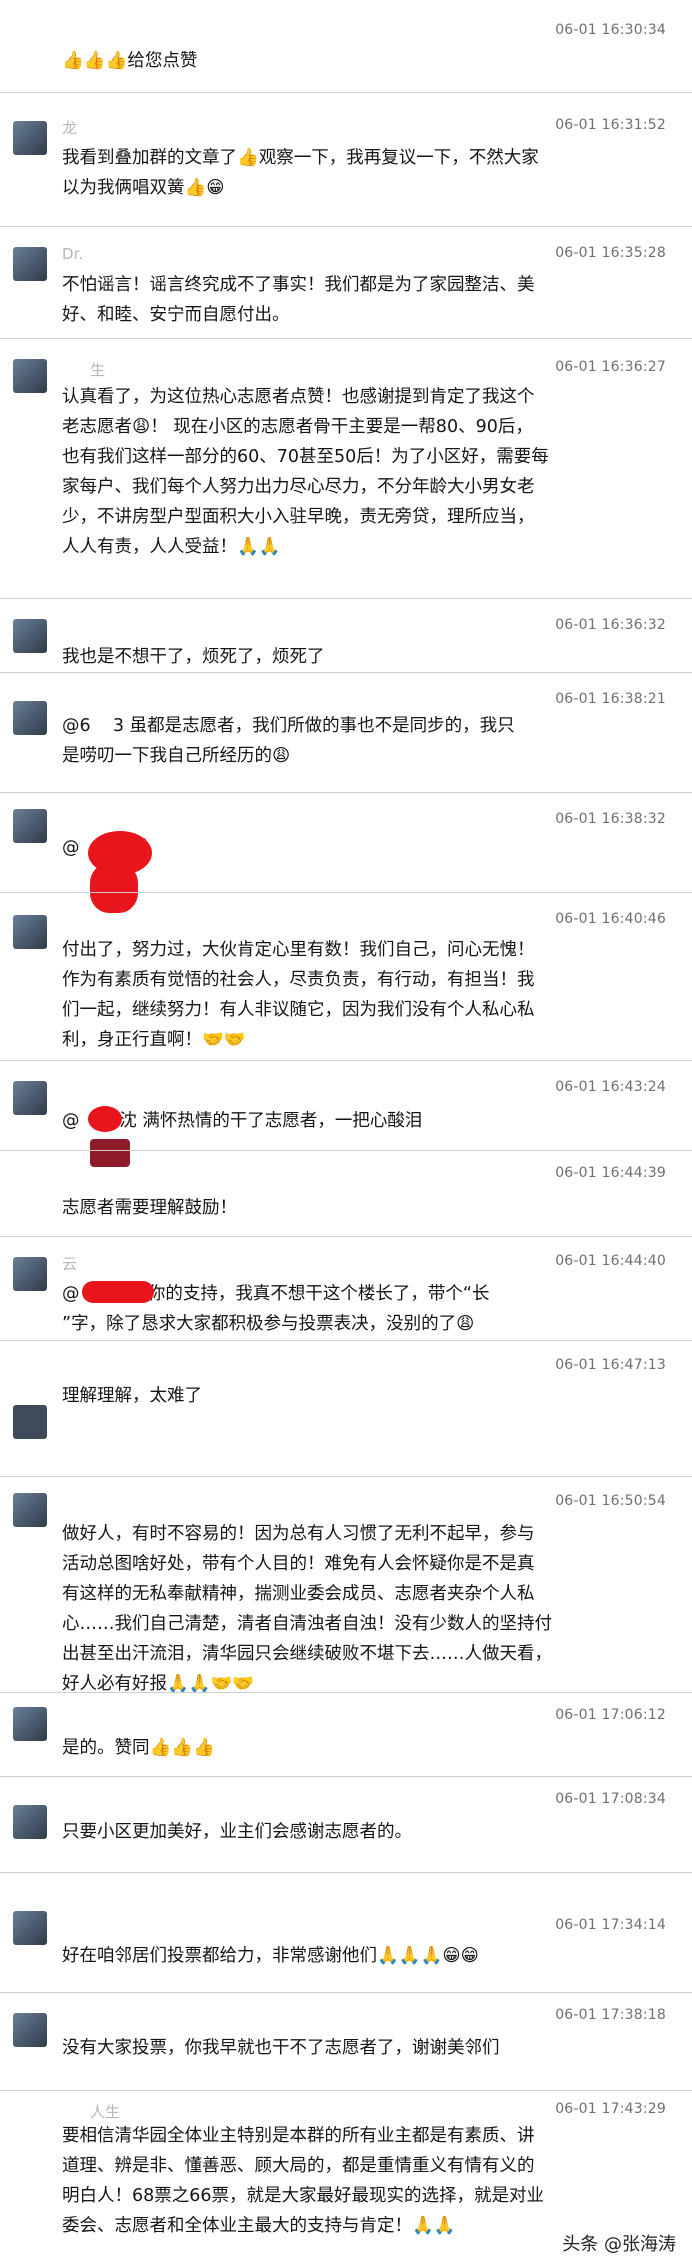 The width and height of the screenshot is (692, 2266). Describe the element at coordinates (610, 30) in the screenshot. I see `message-time: 06-01 16:30:34` at that location.